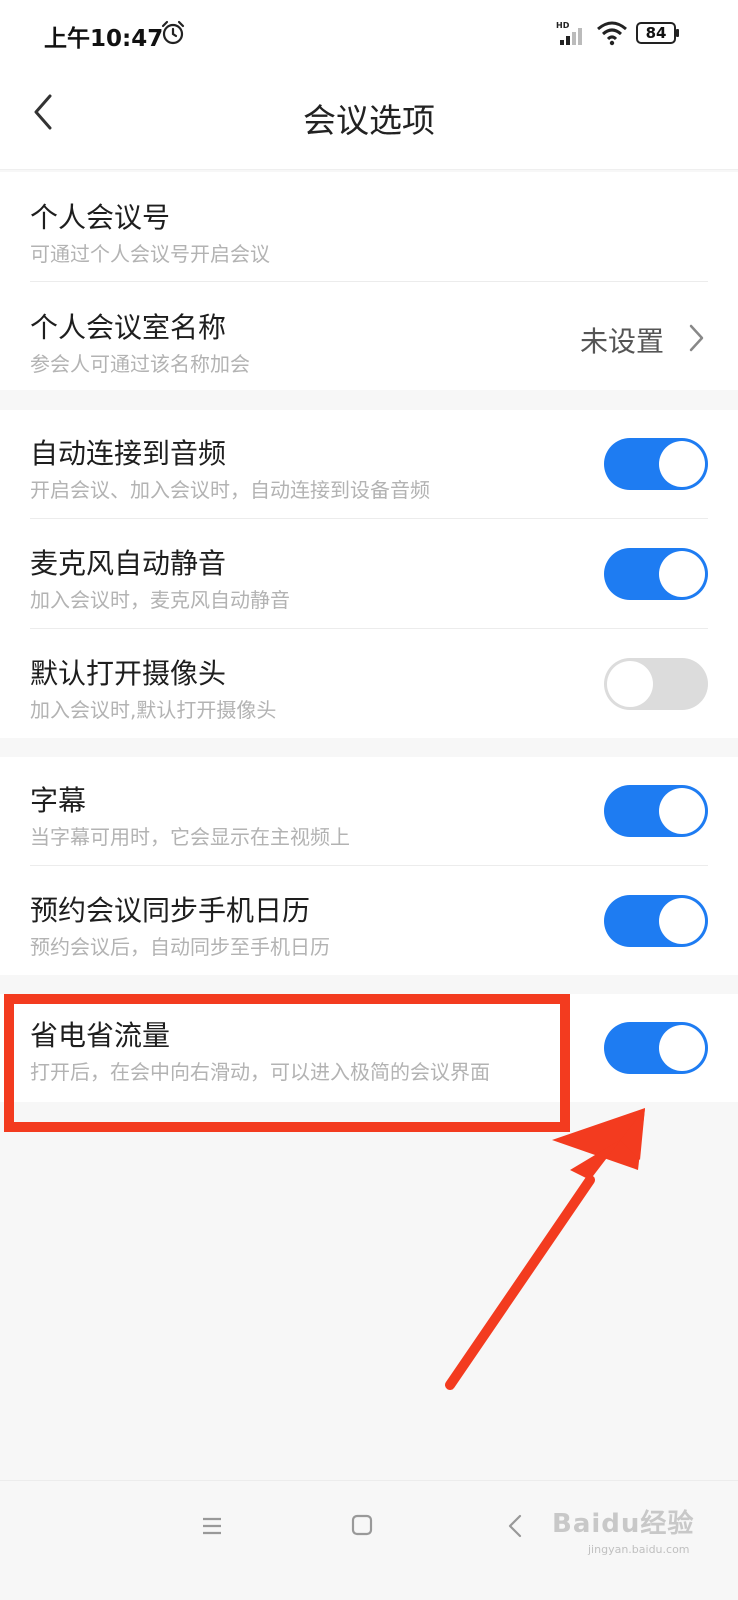 This screenshot has width=738, height=1600. I want to click on row-title: 自动连接到音频, so click(128, 453).